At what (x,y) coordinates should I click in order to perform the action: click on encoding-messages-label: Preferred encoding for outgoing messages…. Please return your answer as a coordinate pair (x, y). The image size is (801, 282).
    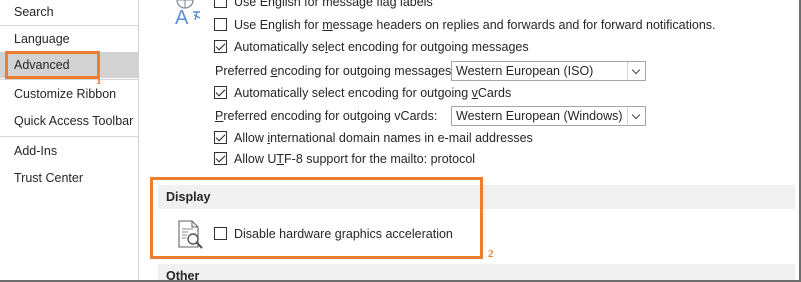
    Looking at the image, I should click on (335, 71).